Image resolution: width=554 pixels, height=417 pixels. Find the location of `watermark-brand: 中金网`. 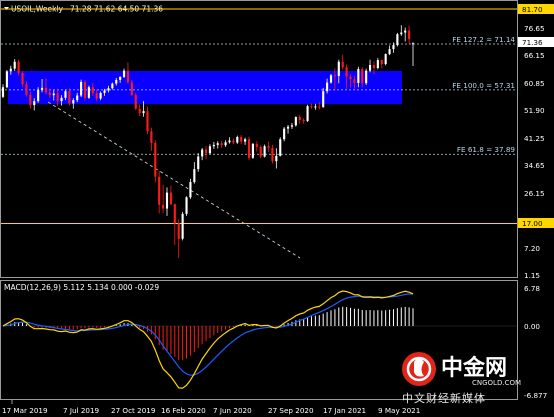

watermark-brand: 中金网 is located at coordinates (474, 368).